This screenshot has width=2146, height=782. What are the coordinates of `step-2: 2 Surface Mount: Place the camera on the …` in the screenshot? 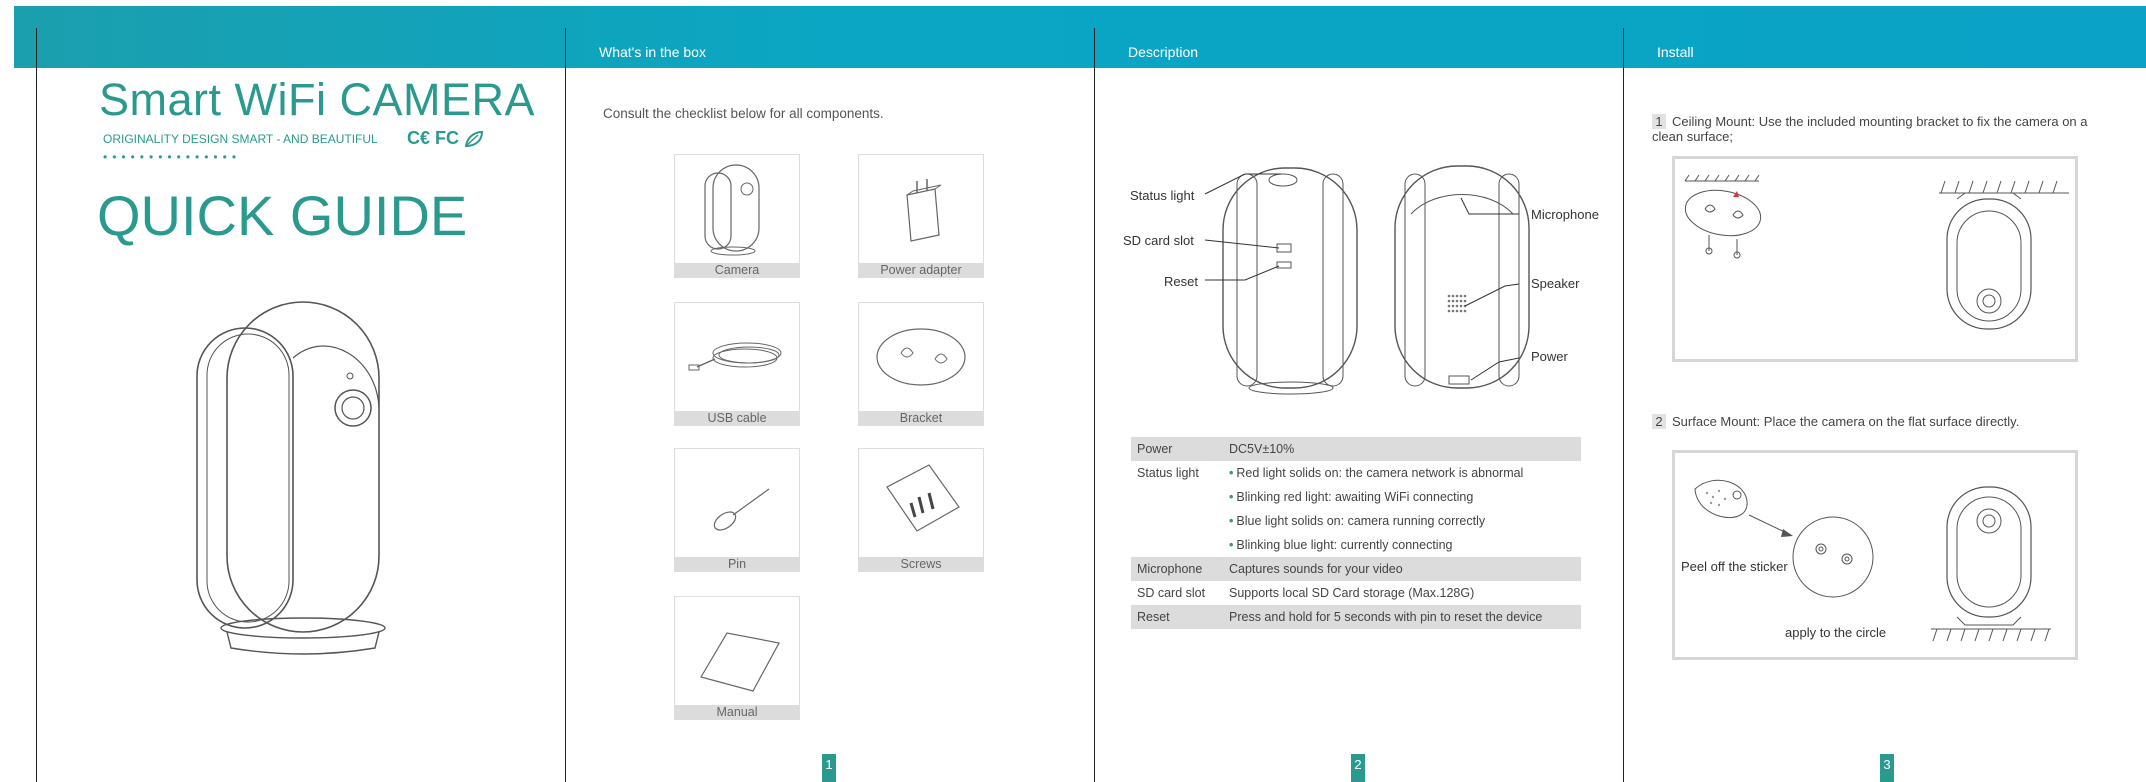 It's located at (1877, 421).